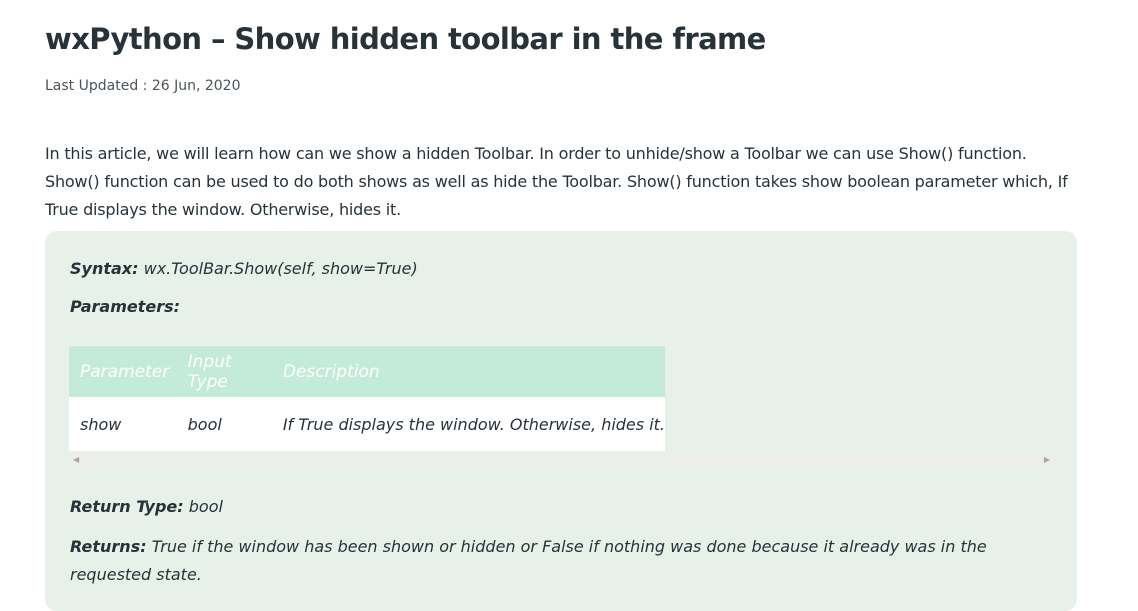 The width and height of the screenshot is (1138, 611). I want to click on cell-input-type: bool, so click(204, 424).